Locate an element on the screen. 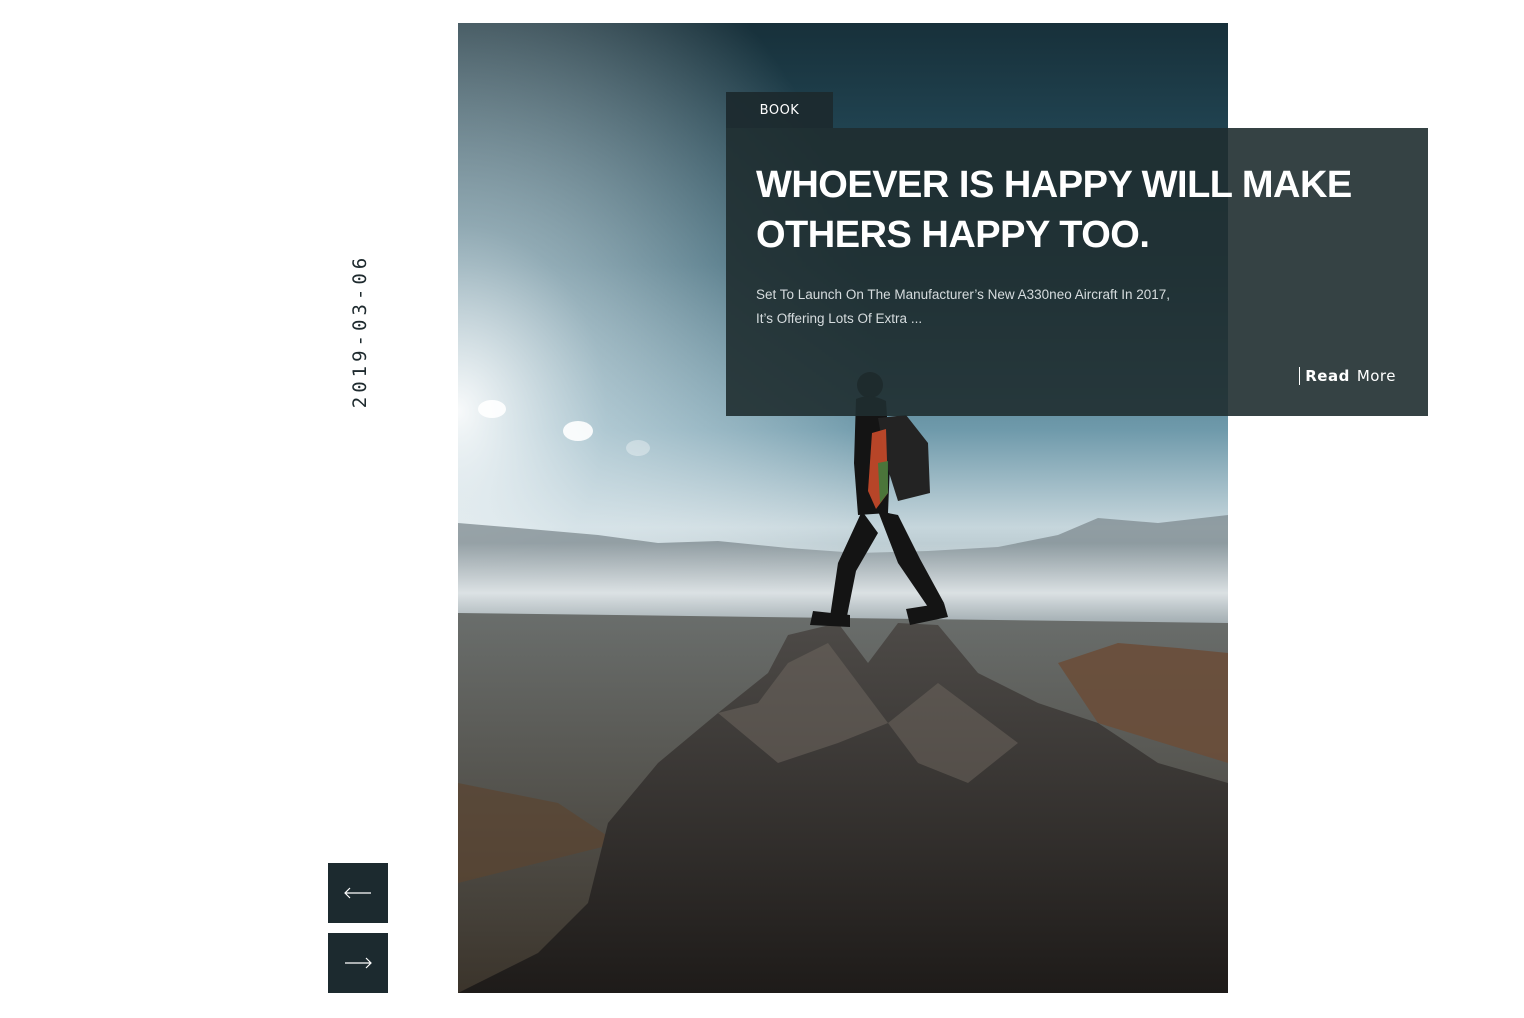 This screenshot has width=1524, height=1018. arrow-left-icon is located at coordinates (357, 893).